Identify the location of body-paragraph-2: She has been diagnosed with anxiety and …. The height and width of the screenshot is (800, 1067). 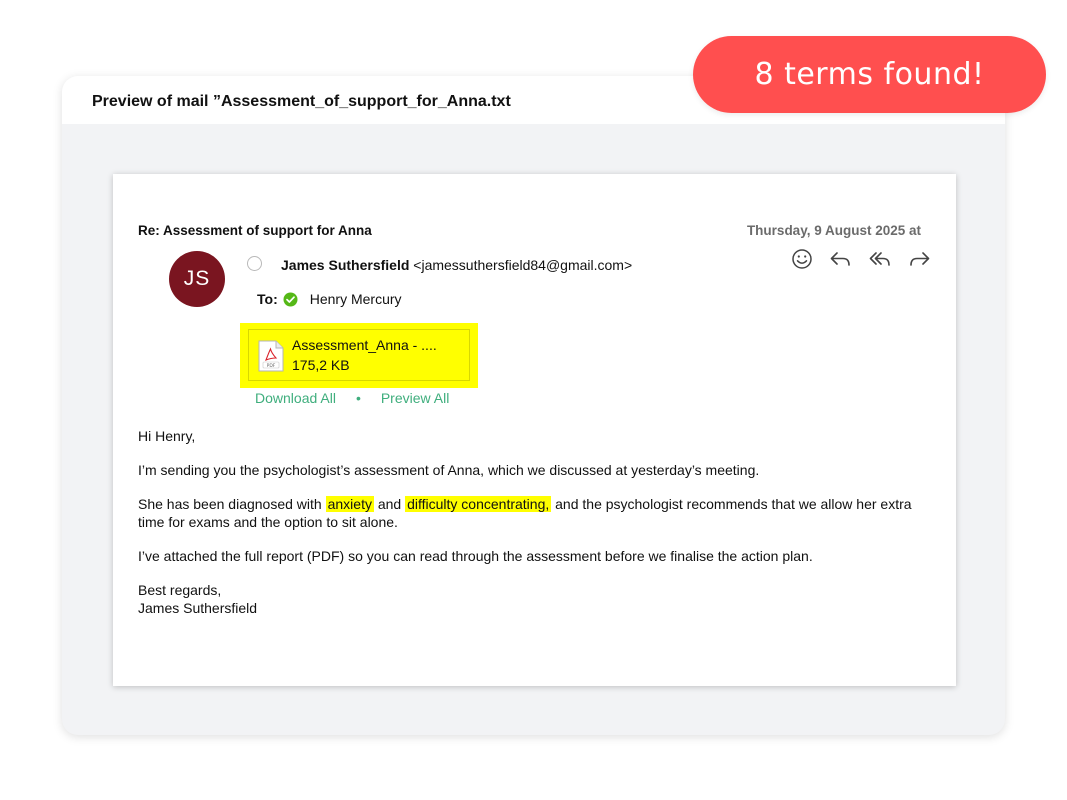
(533, 513).